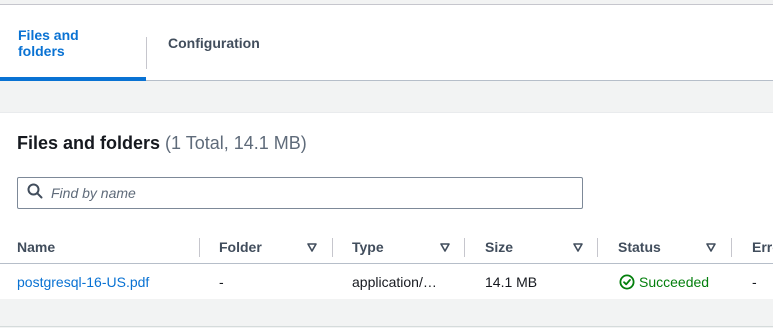  What do you see at coordinates (674, 281) in the screenshot?
I see `status-label: Succeeded` at bounding box center [674, 281].